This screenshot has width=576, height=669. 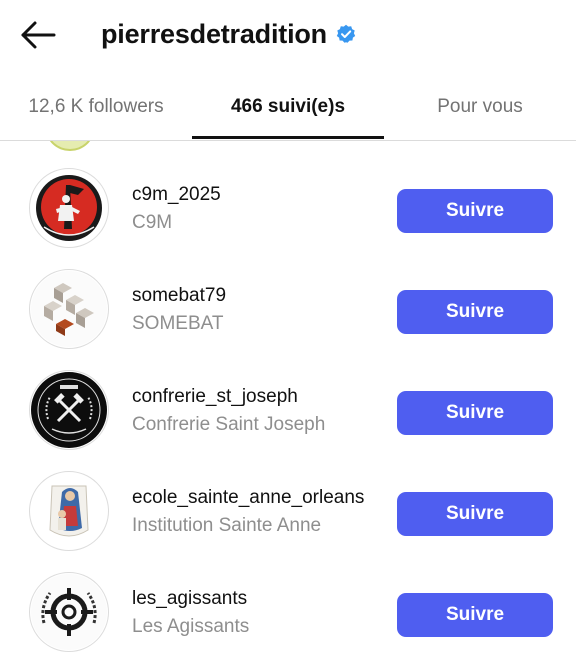 I want to click on account-username: c9m_2025, so click(x=176, y=195).